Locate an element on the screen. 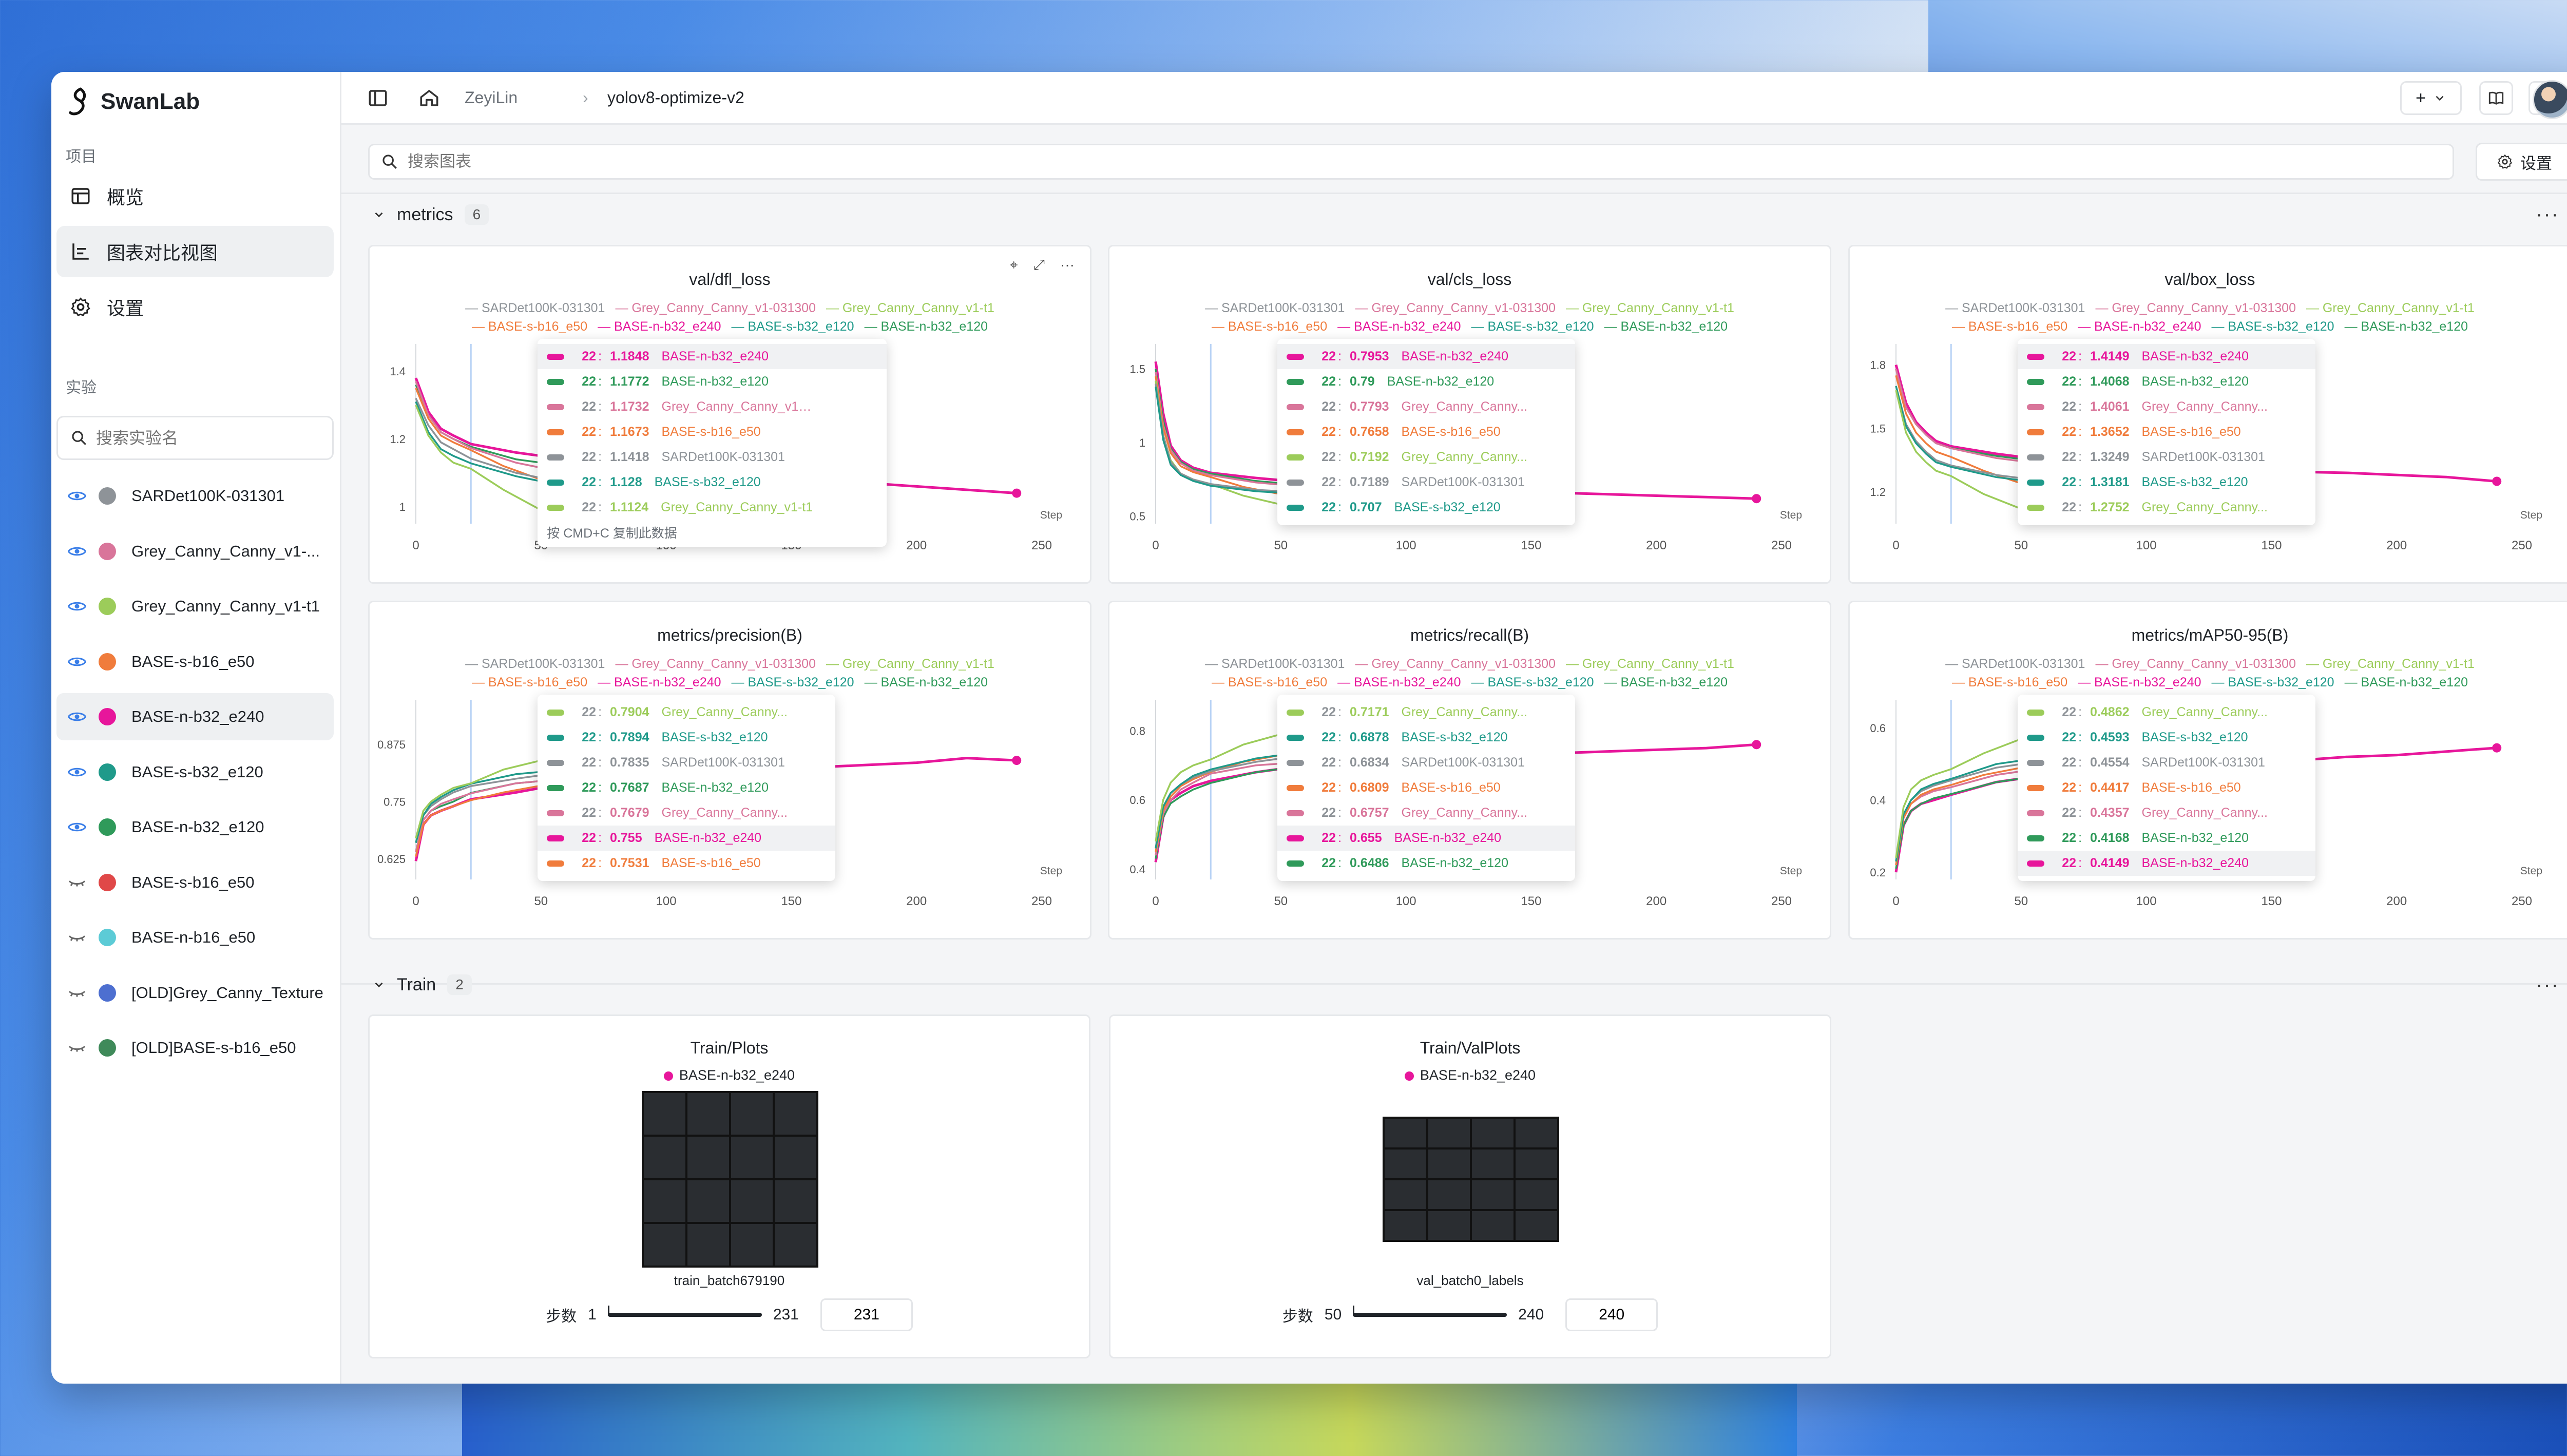 The image size is (2567, 1456). brand: SwanLab is located at coordinates (133, 101).